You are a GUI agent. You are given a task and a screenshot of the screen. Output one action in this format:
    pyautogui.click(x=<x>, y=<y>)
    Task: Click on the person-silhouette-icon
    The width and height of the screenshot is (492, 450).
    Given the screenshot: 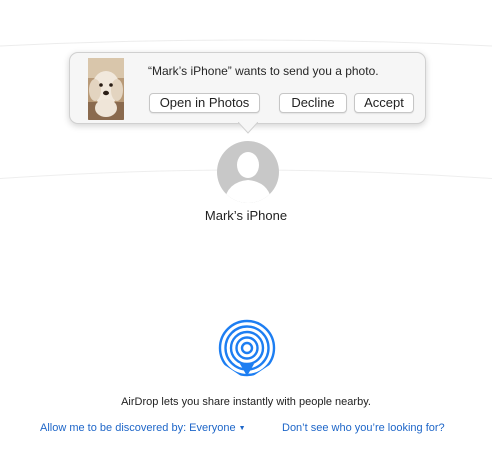 What is the action you would take?
    pyautogui.click(x=248, y=172)
    